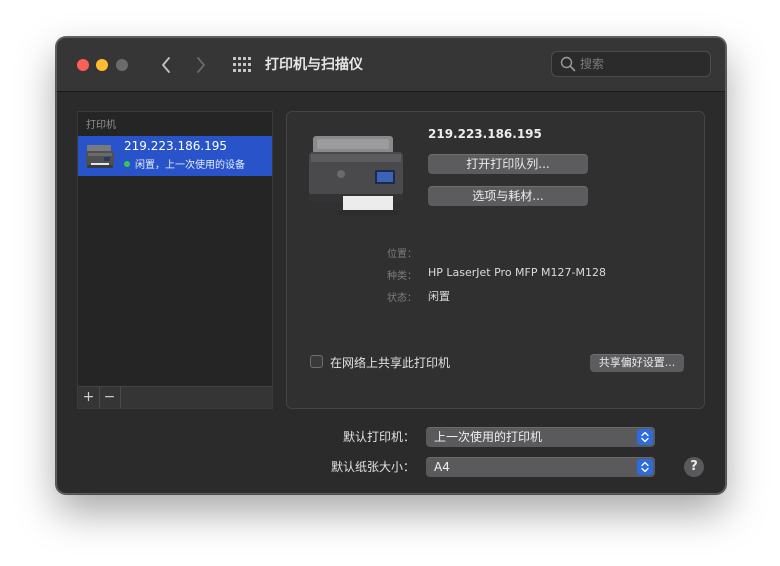 The width and height of the screenshot is (780, 566). Describe the element at coordinates (190, 165) in the screenshot. I see `printer-status-text: 闲置，上一次使用的设备` at that location.